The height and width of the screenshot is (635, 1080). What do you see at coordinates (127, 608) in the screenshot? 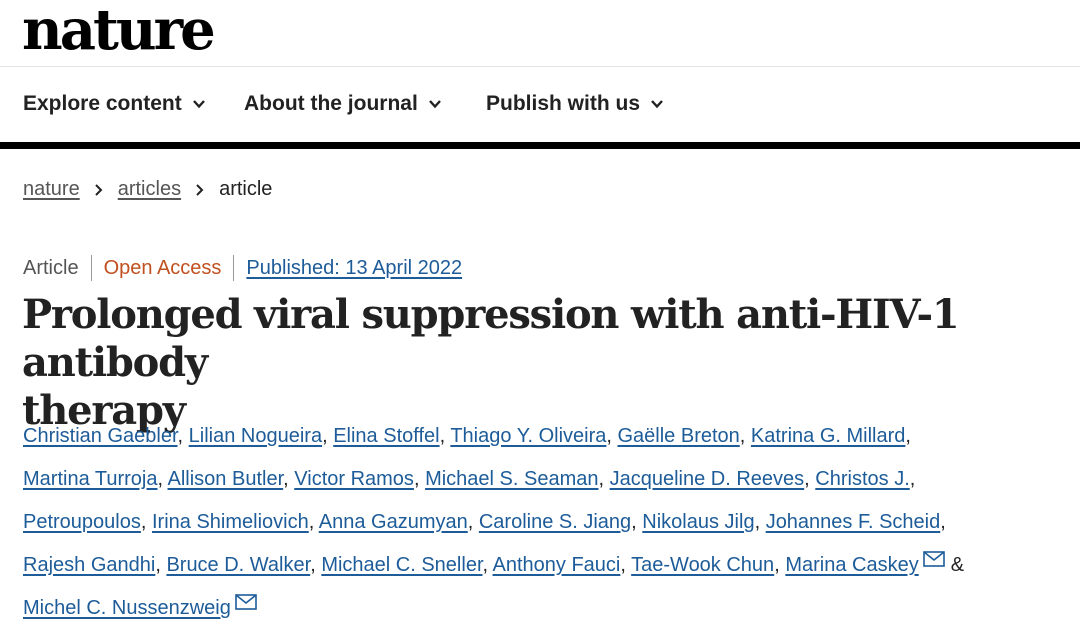
I see `author-link: Michel C. Nussenzweig` at bounding box center [127, 608].